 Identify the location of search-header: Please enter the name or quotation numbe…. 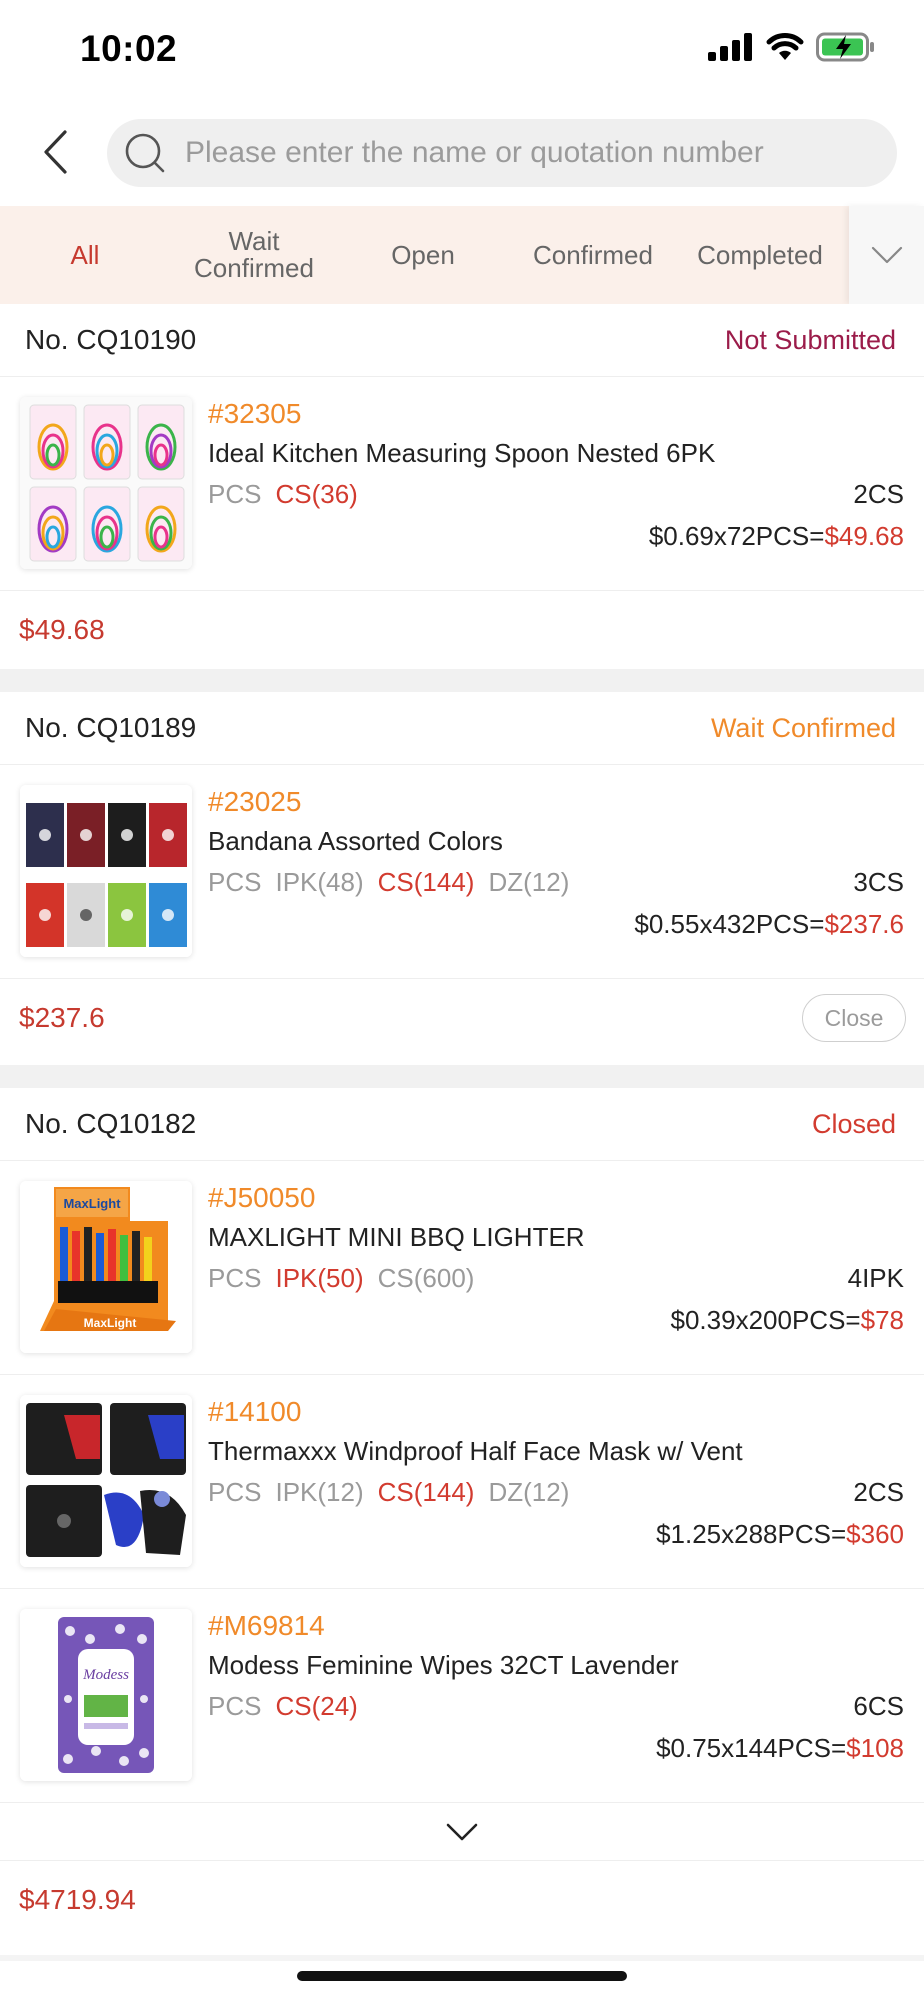
(462, 153).